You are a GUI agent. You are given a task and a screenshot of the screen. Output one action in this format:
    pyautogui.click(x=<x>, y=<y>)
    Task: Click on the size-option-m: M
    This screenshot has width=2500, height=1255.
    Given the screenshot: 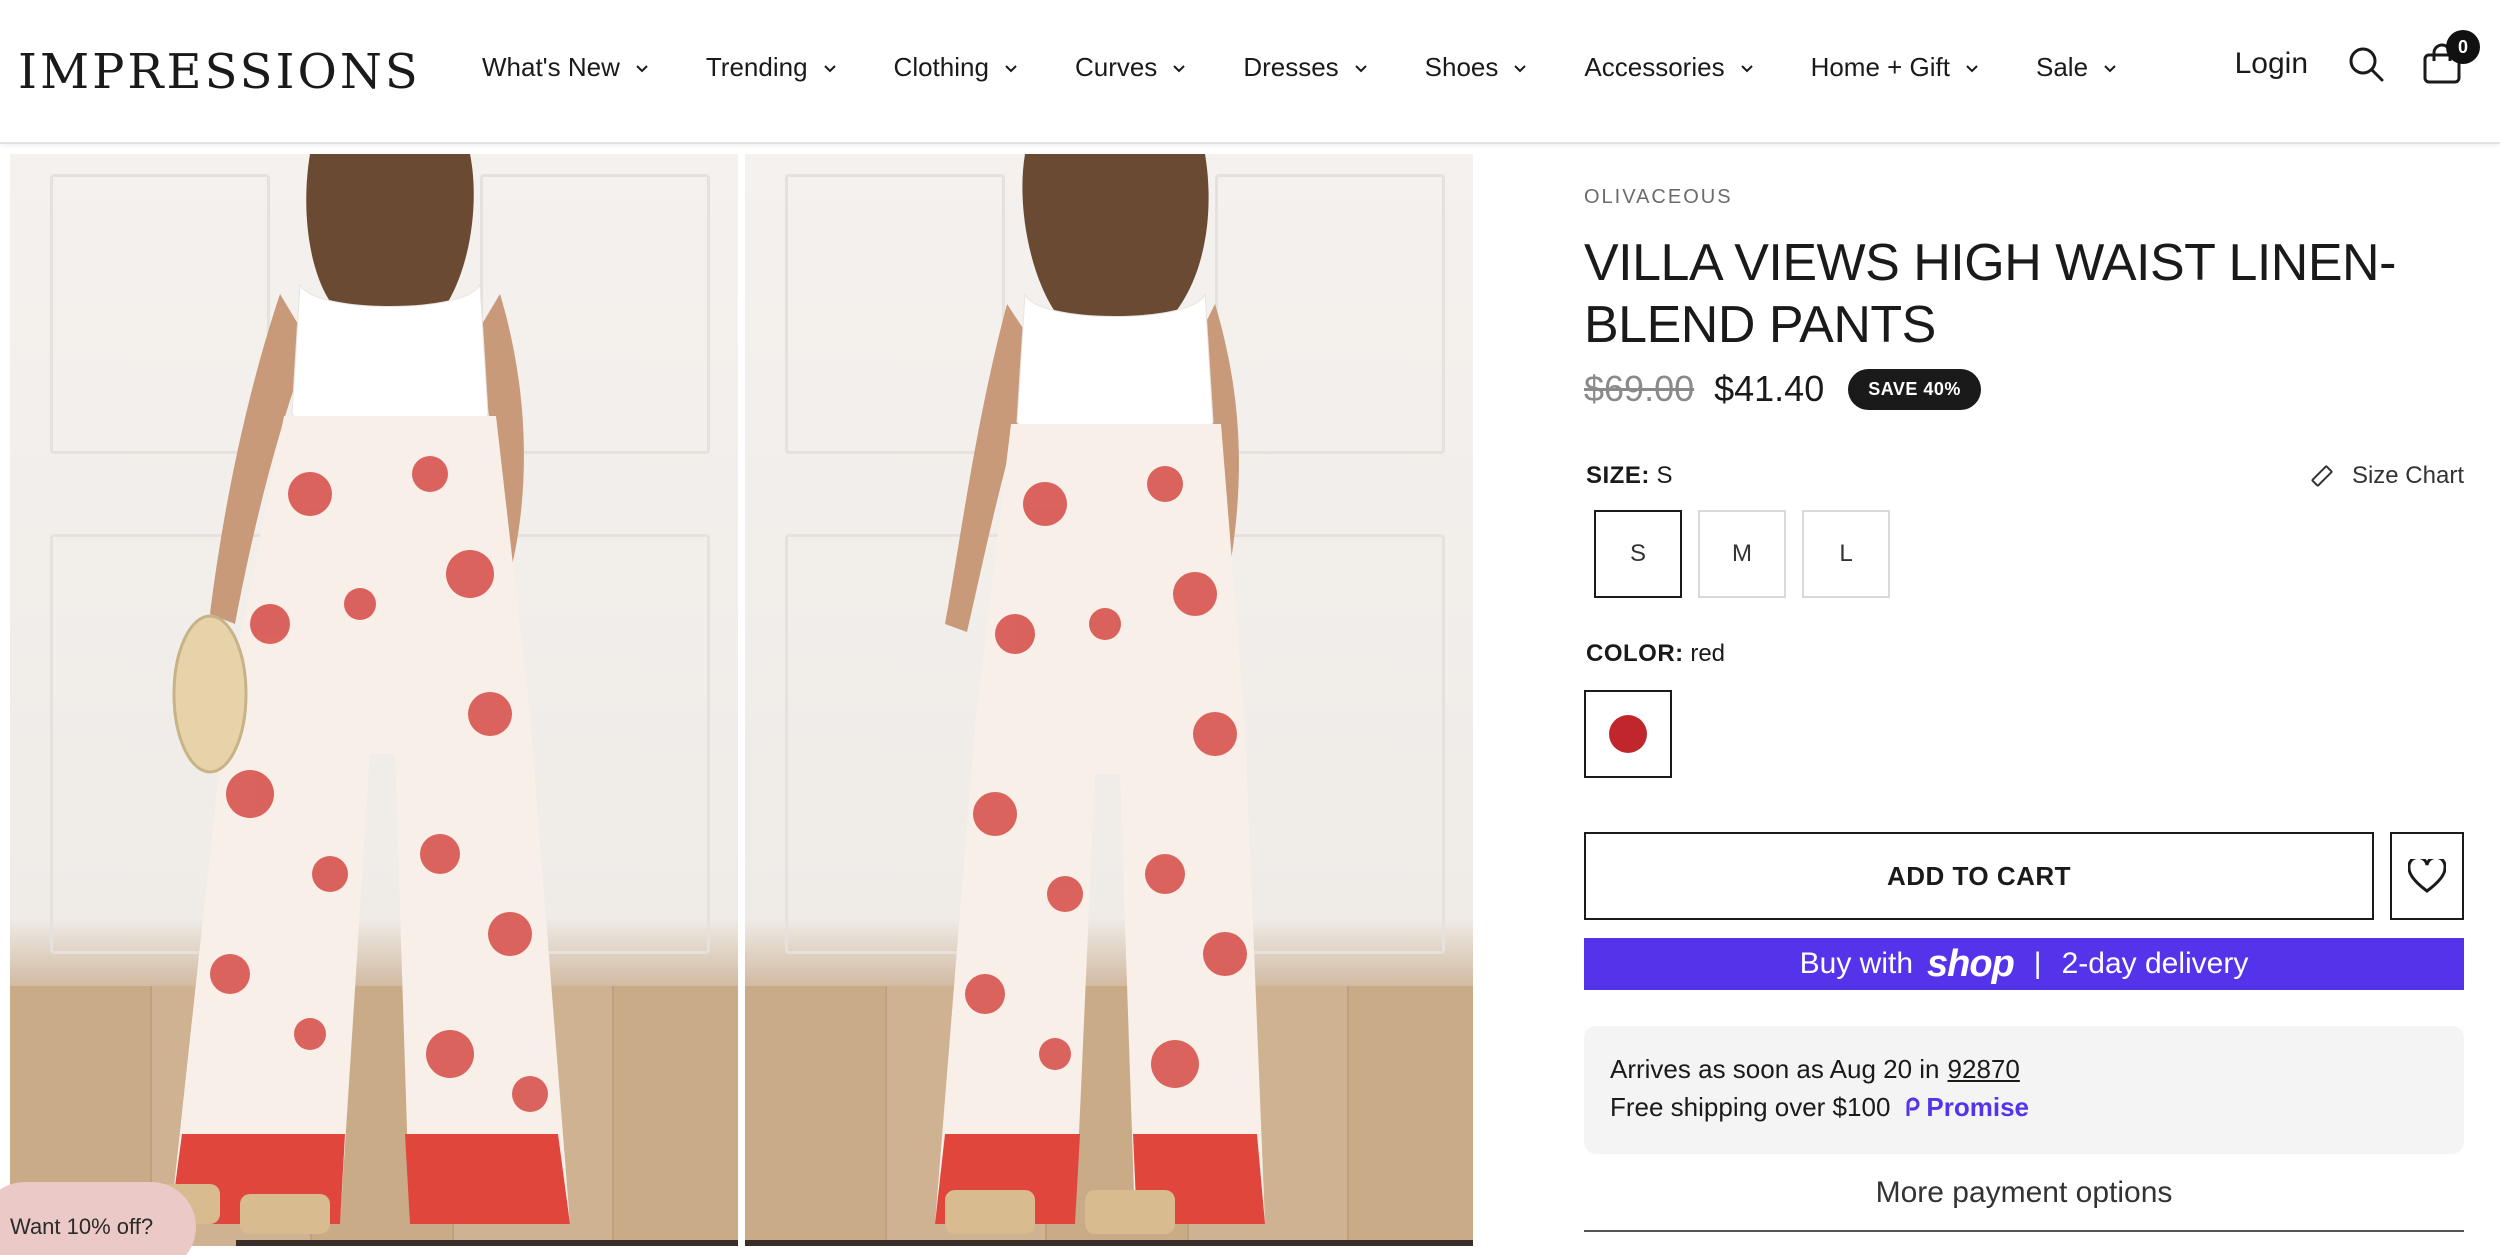 What is the action you would take?
    pyautogui.click(x=1742, y=554)
    